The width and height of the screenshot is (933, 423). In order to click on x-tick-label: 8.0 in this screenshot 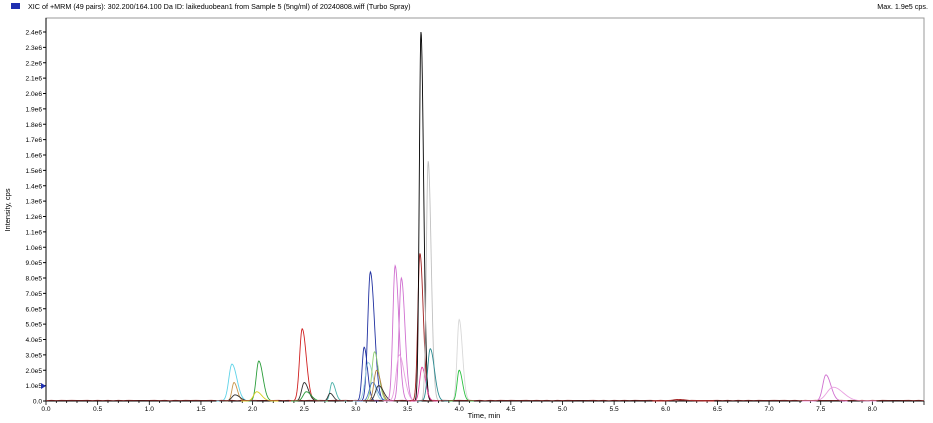, I will do `click(872, 409)`.